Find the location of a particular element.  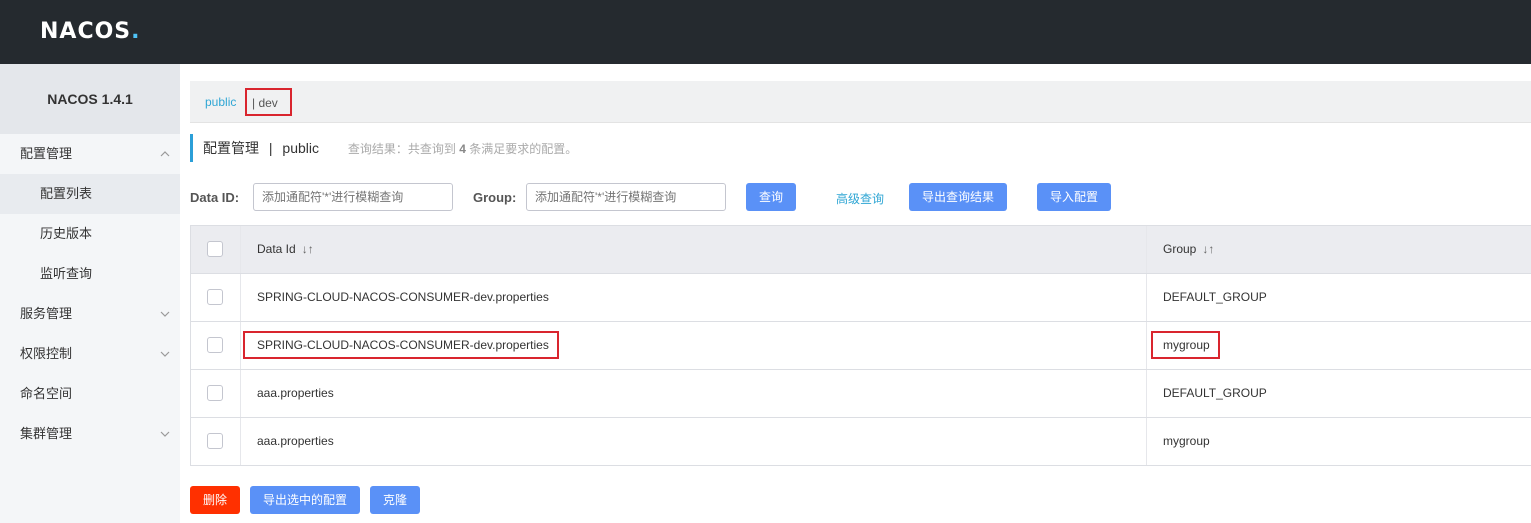

select-all-checkbox is located at coordinates (215, 249).